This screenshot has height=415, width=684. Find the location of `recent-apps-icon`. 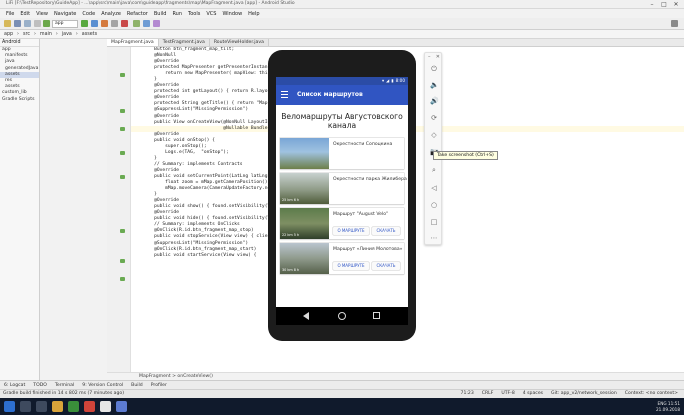

recent-apps-icon is located at coordinates (376, 315).